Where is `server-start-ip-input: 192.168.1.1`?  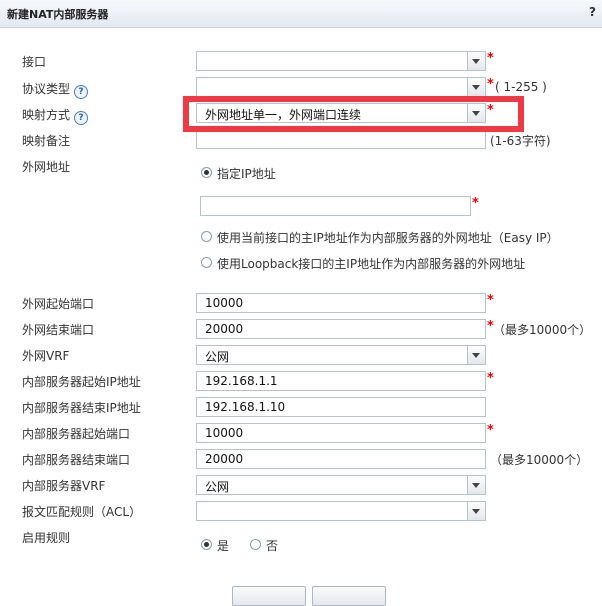
server-start-ip-input: 192.168.1.1 is located at coordinates (341, 381).